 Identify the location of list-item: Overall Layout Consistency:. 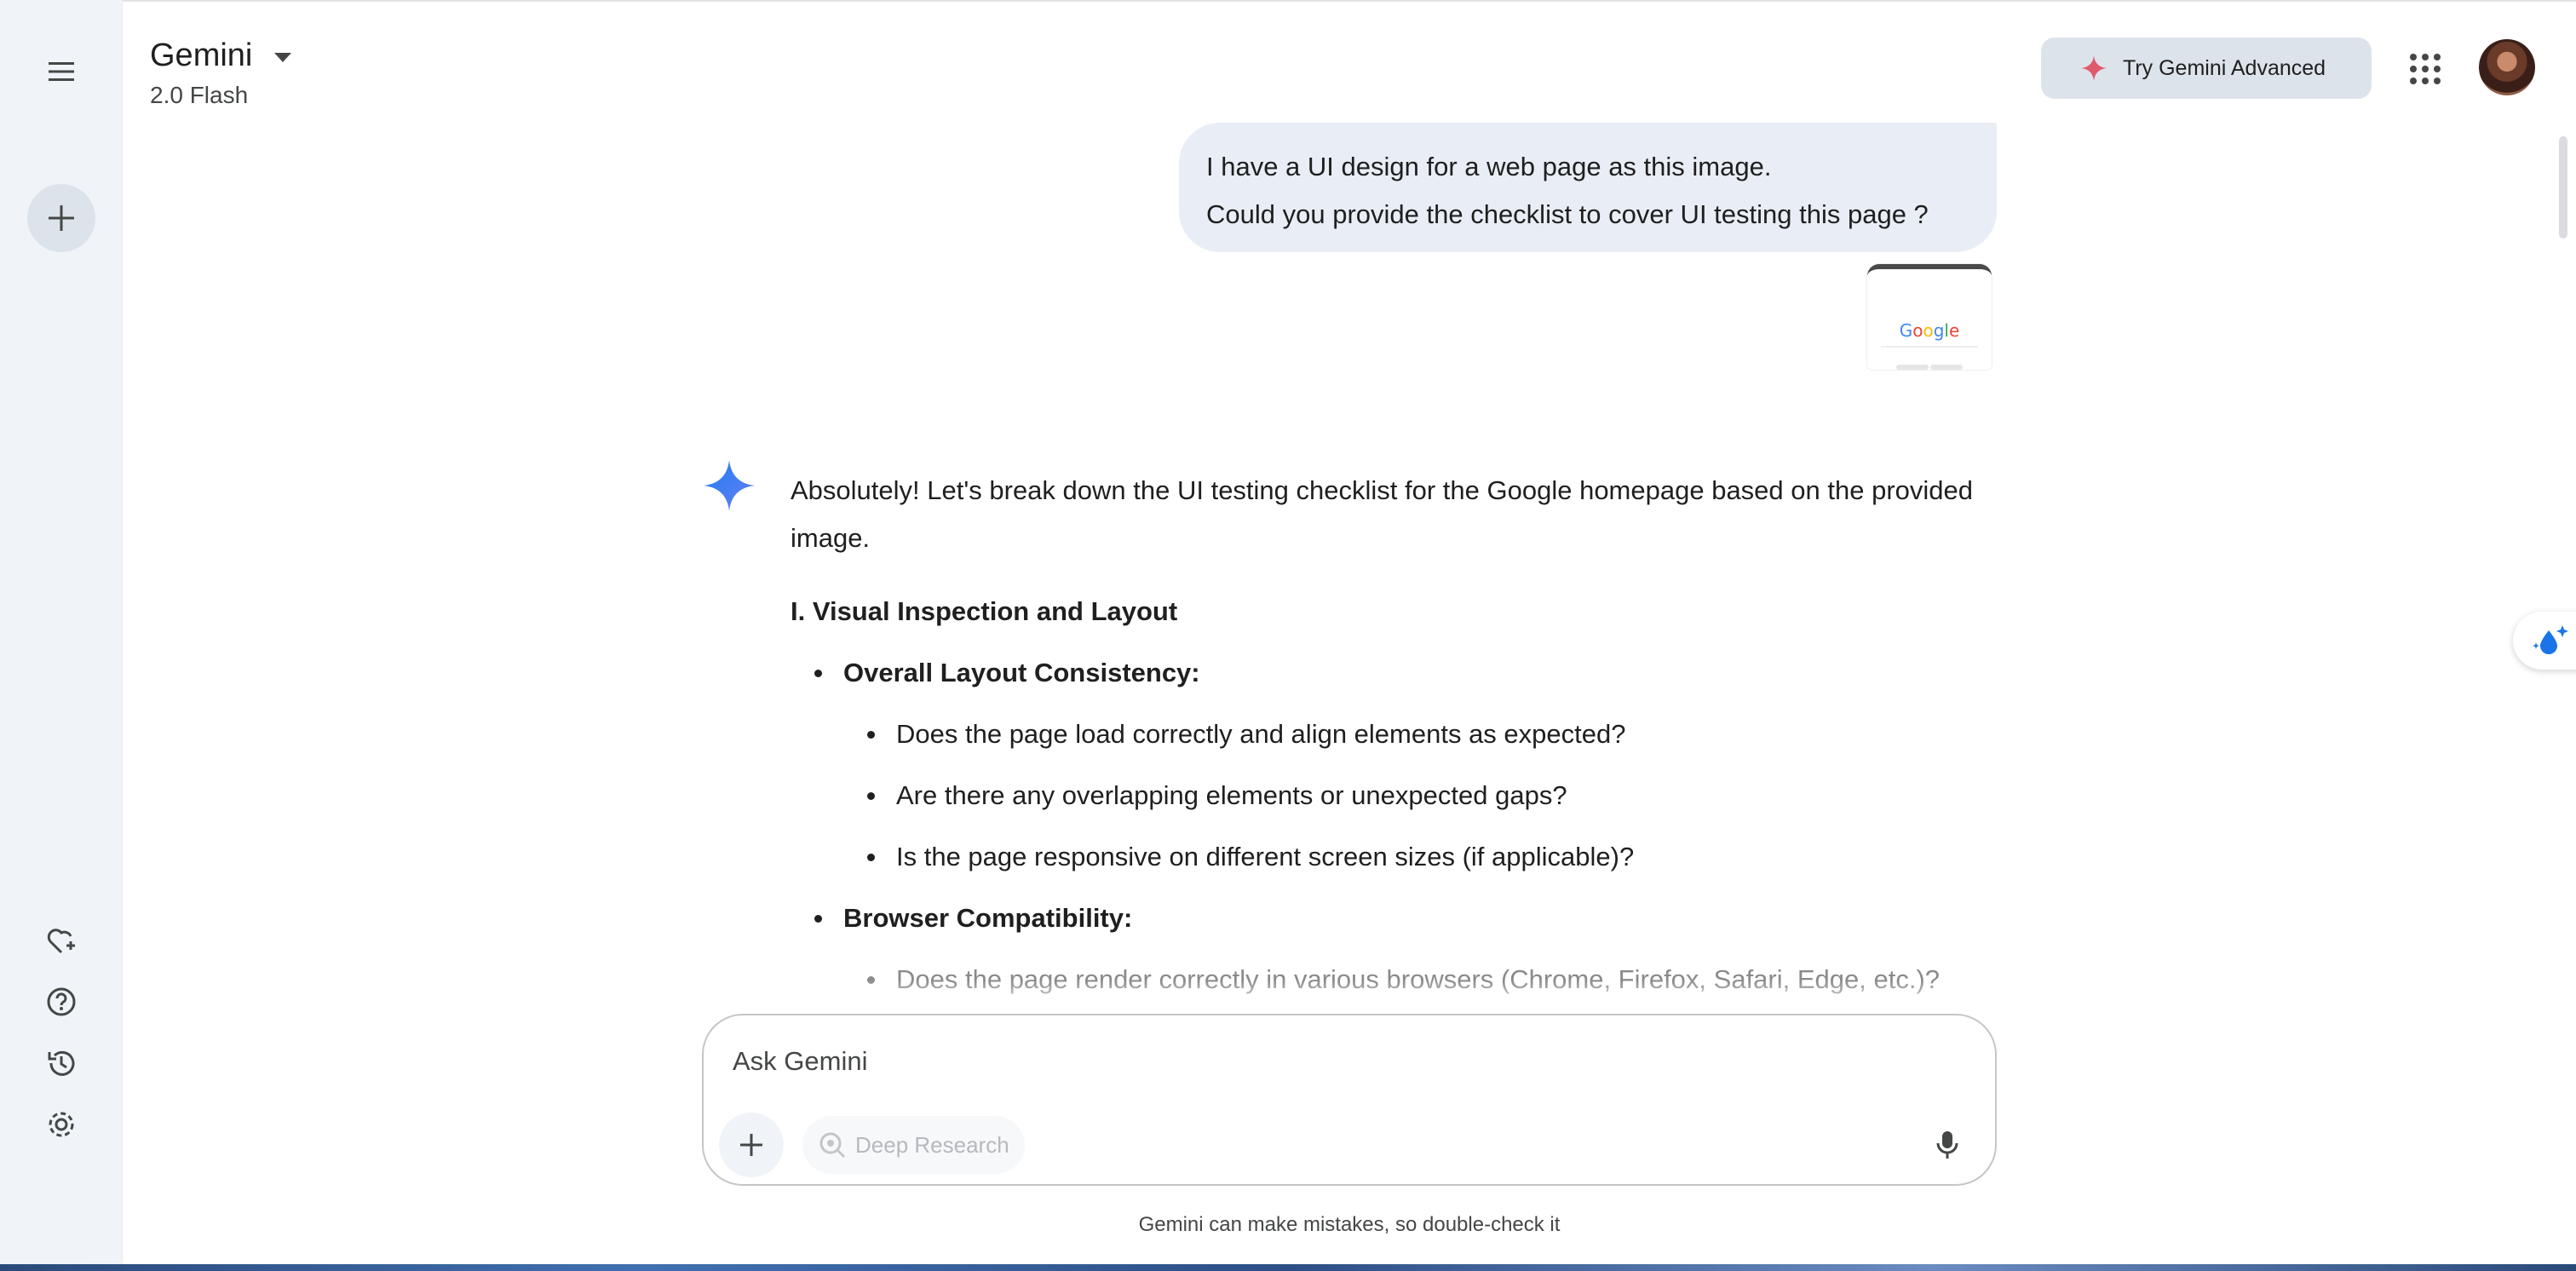
(1396, 673).